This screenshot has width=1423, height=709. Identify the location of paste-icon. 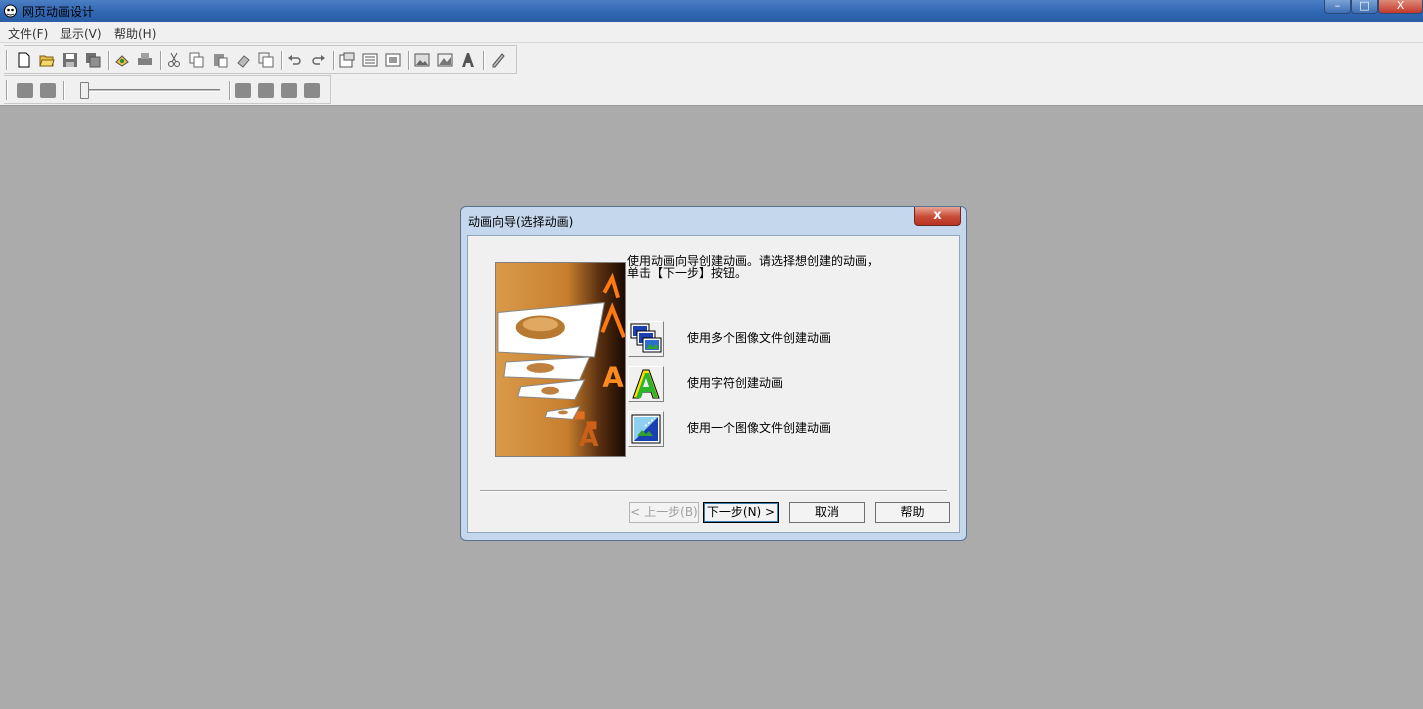
(220, 60).